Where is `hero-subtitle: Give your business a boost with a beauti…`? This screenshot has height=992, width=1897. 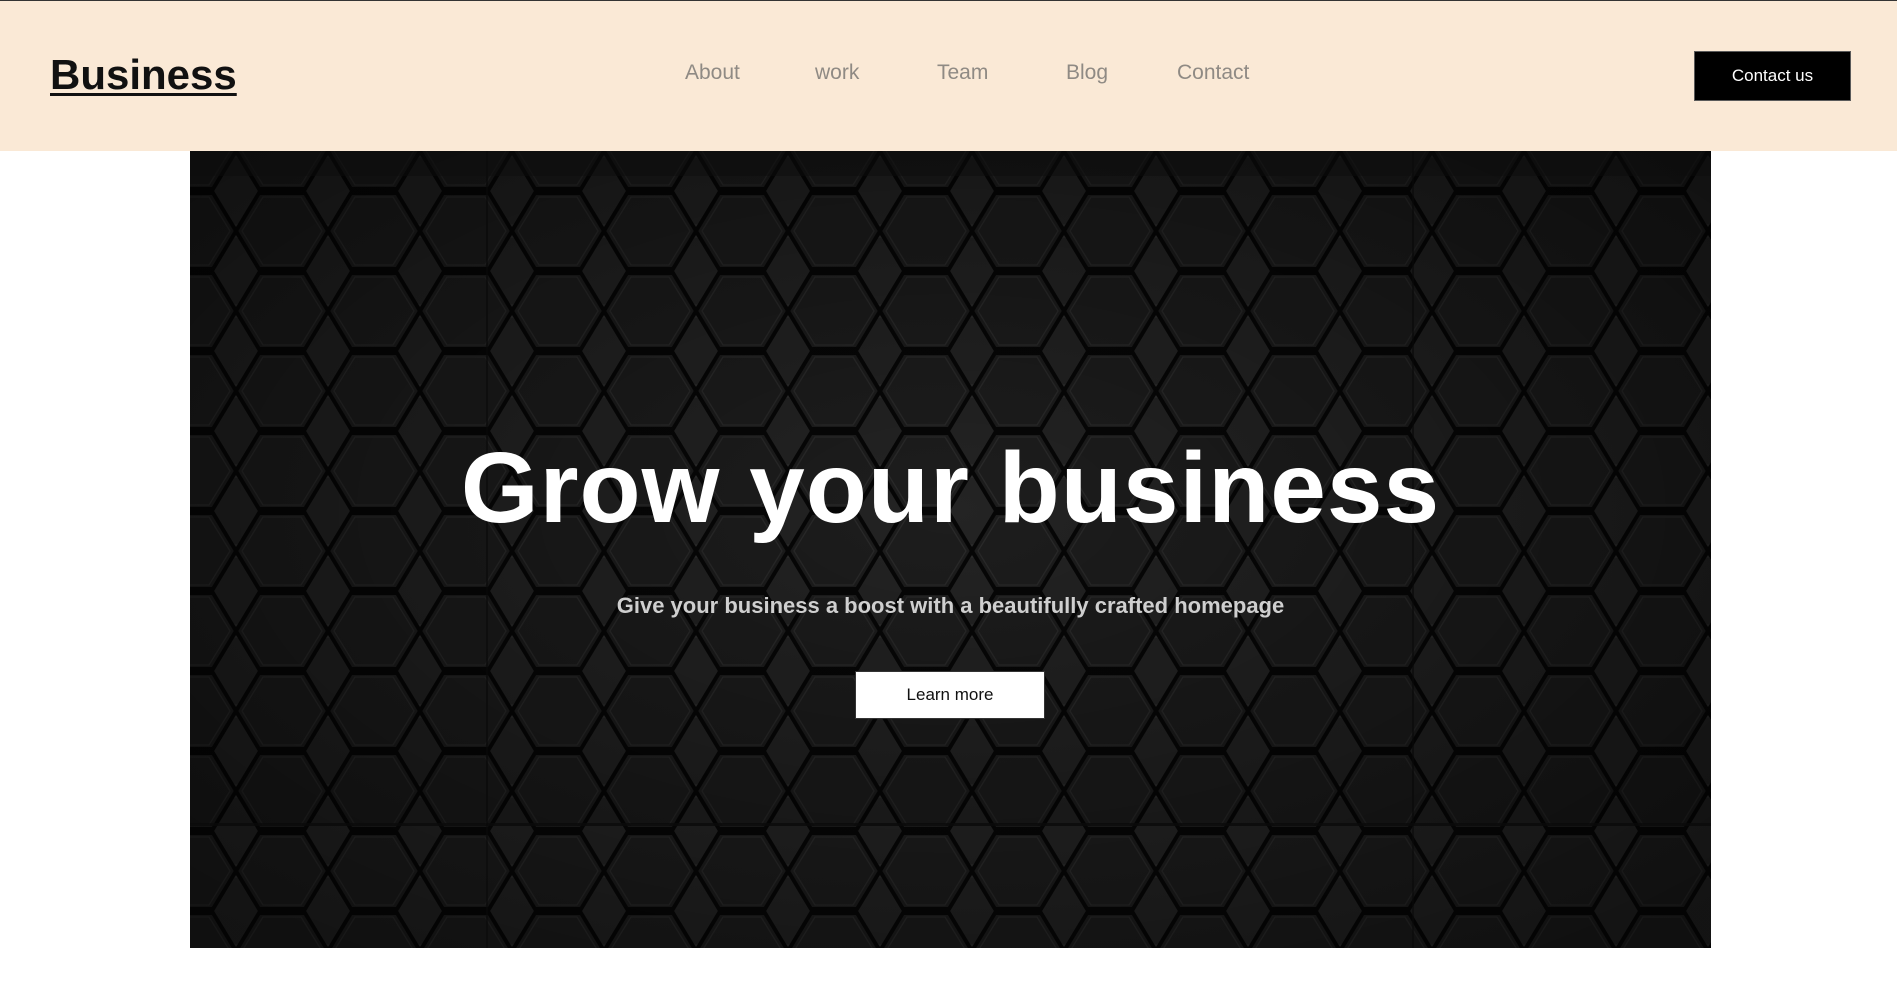 hero-subtitle: Give your business a boost with a beauti… is located at coordinates (950, 605).